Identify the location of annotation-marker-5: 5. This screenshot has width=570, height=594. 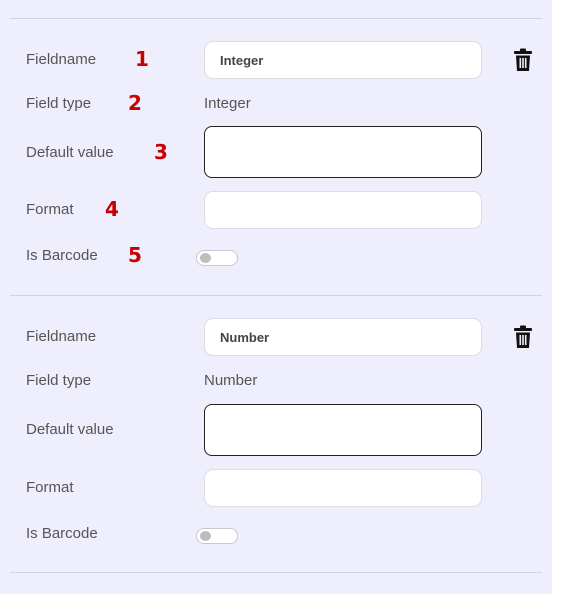
(135, 255).